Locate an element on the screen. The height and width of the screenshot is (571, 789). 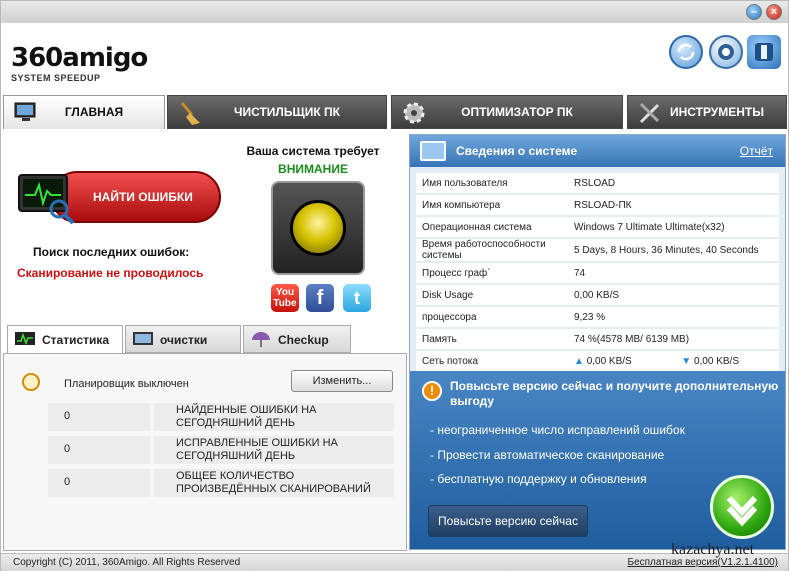
tab-pc-optimizer-label: ОПТИМИЗАТОР ПК is located at coordinates (517, 112).